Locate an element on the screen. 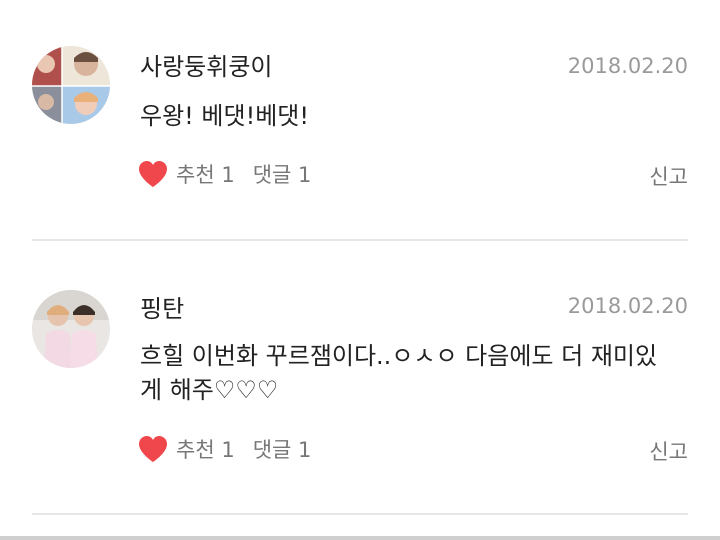 The width and height of the screenshot is (720, 540). comment-author: 사랑둥휘쿵이 is located at coordinates (206, 67).